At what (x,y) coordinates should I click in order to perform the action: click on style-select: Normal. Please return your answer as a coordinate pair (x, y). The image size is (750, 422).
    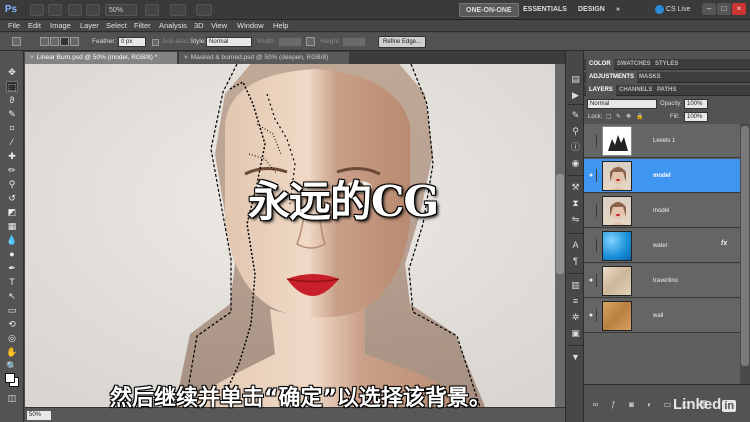
    Looking at the image, I should click on (229, 42).